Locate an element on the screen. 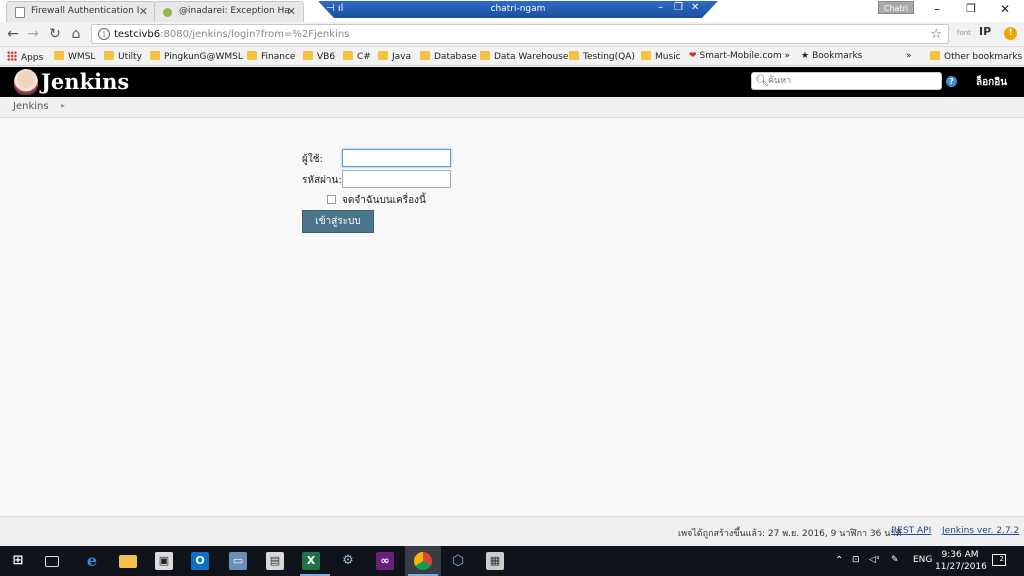  bookmark-folder: Database is located at coordinates (448, 56).